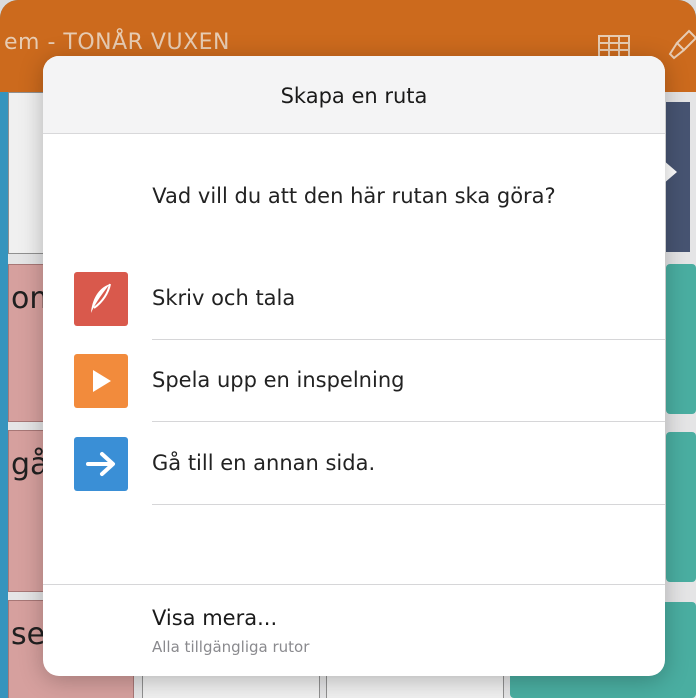 The width and height of the screenshot is (696, 698). I want to click on option-label: Gå till en annan sida., so click(264, 463).